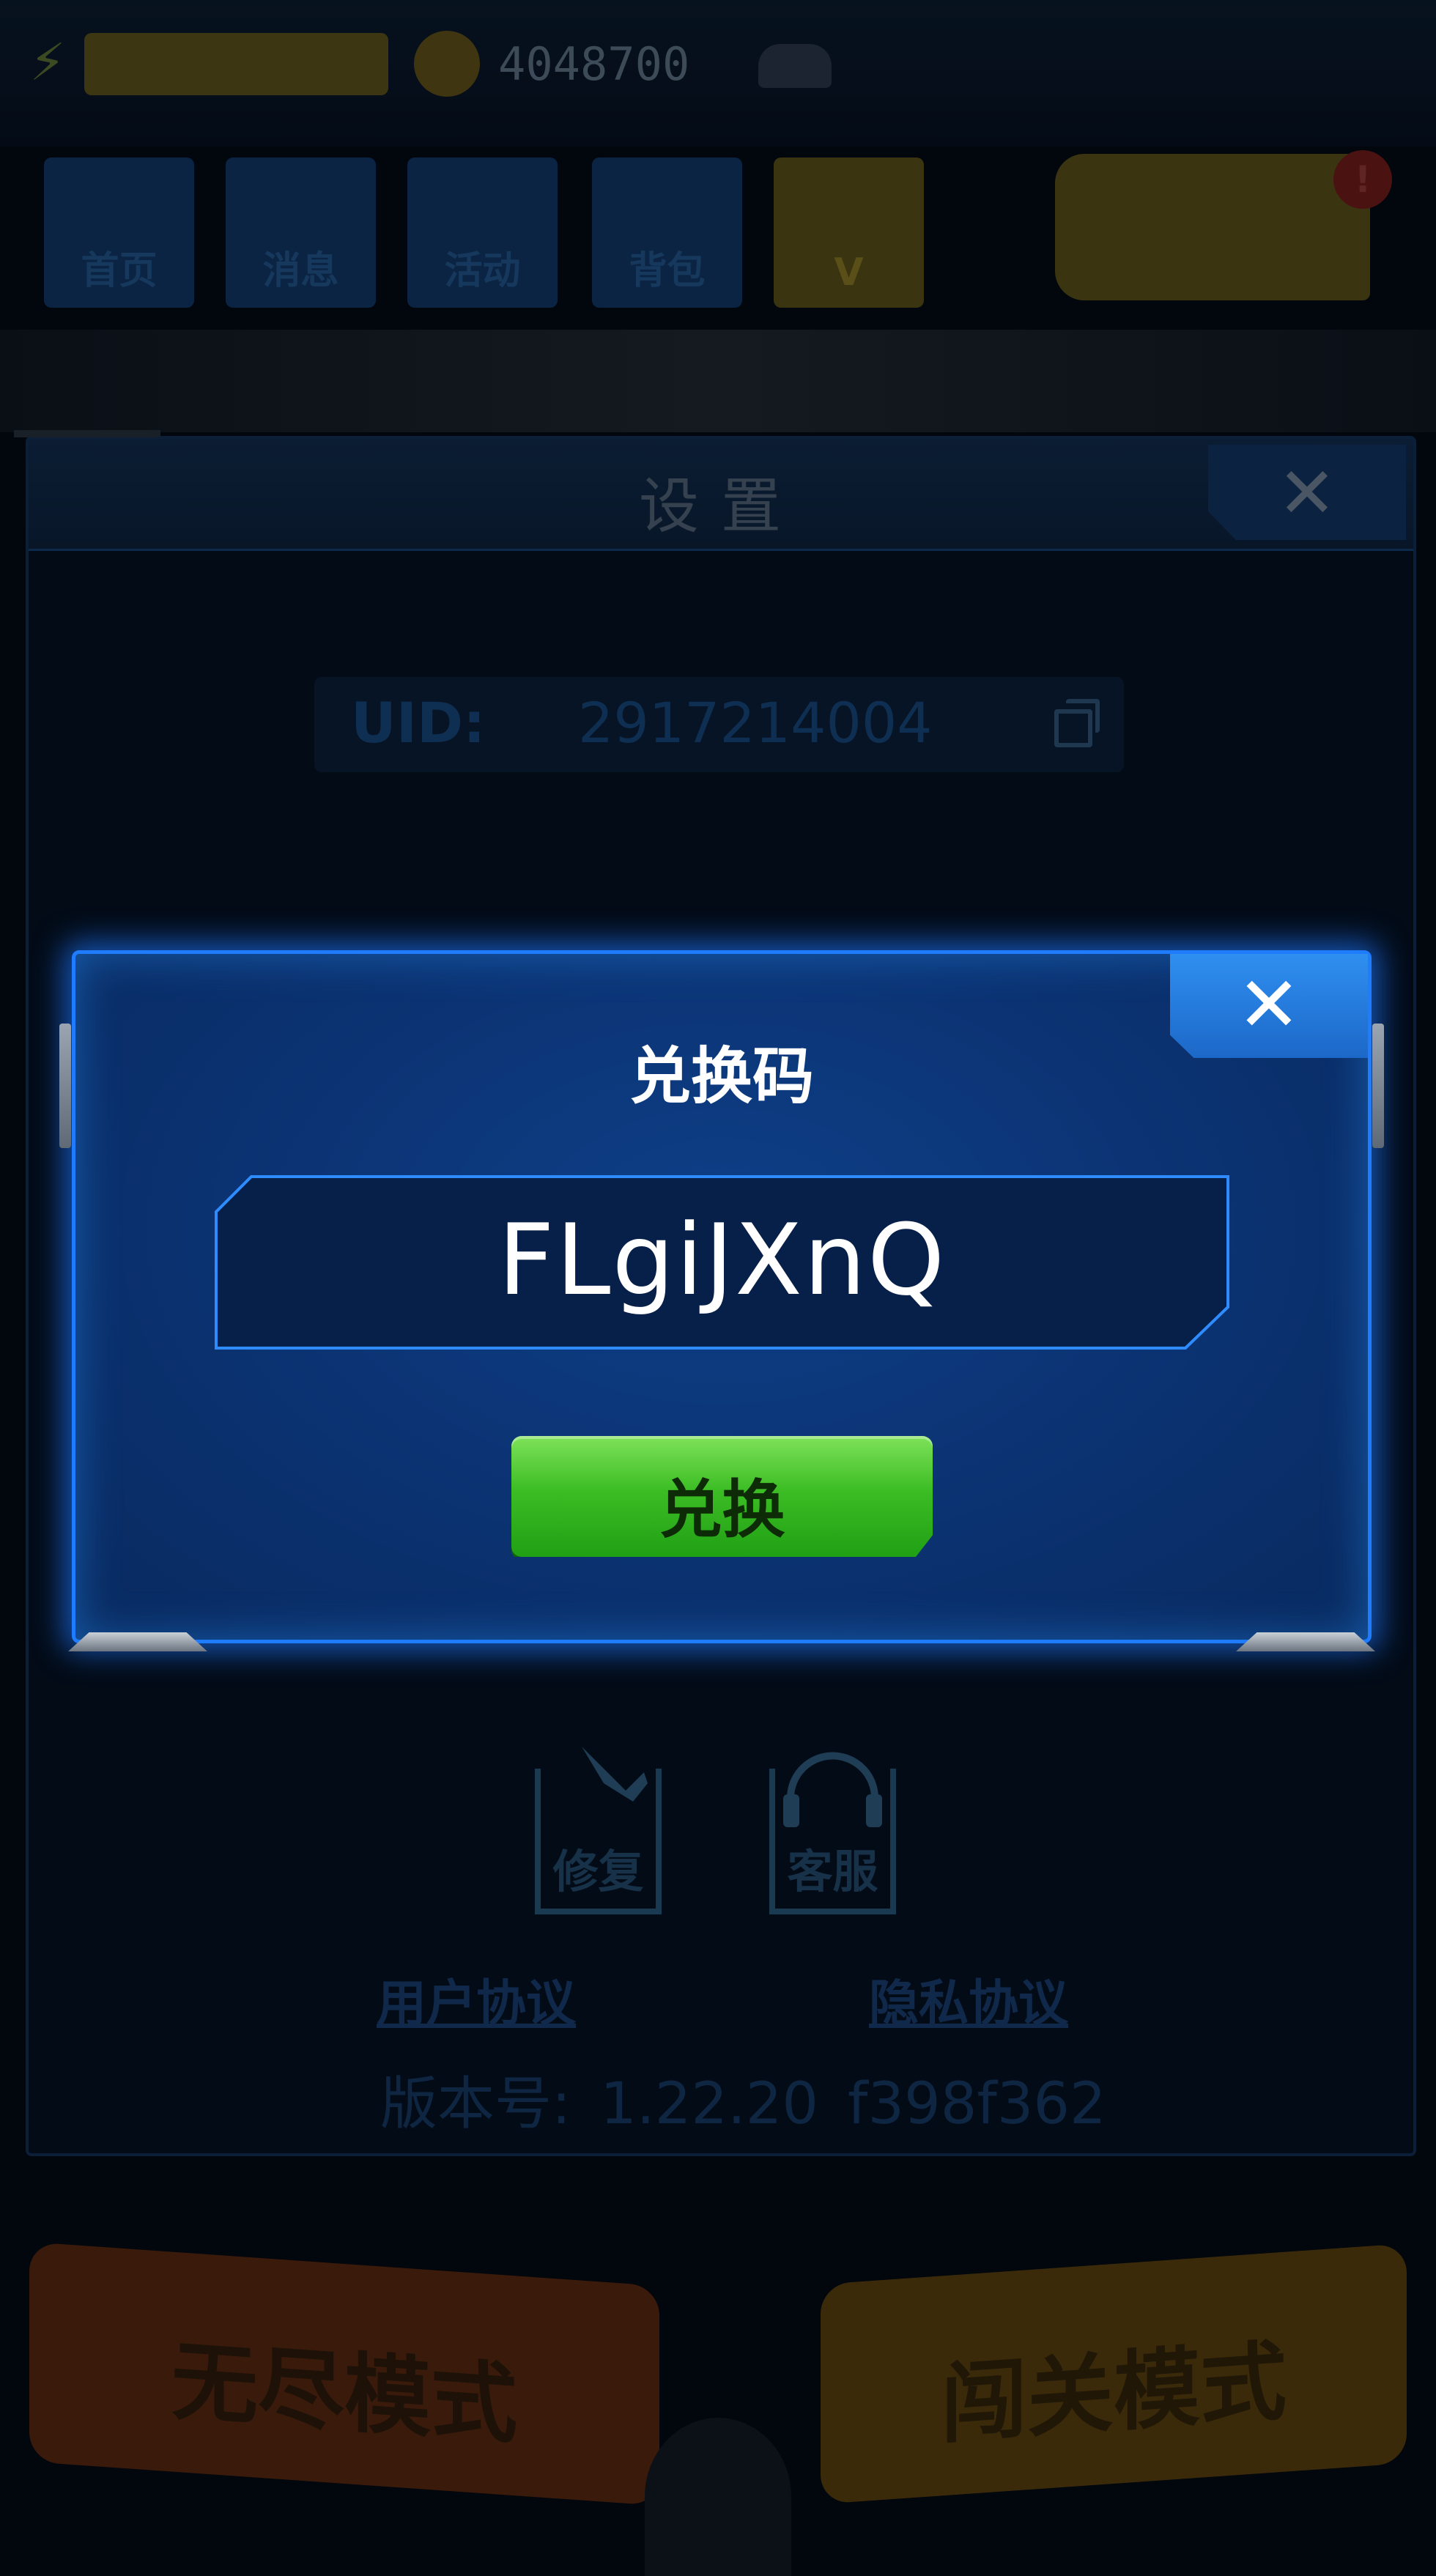  I want to click on settings-title: 设置, so click(720, 506).